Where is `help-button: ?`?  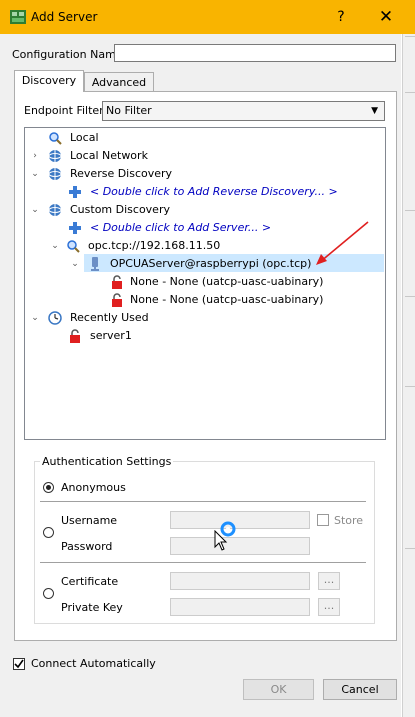
help-button: ? is located at coordinates (341, 17).